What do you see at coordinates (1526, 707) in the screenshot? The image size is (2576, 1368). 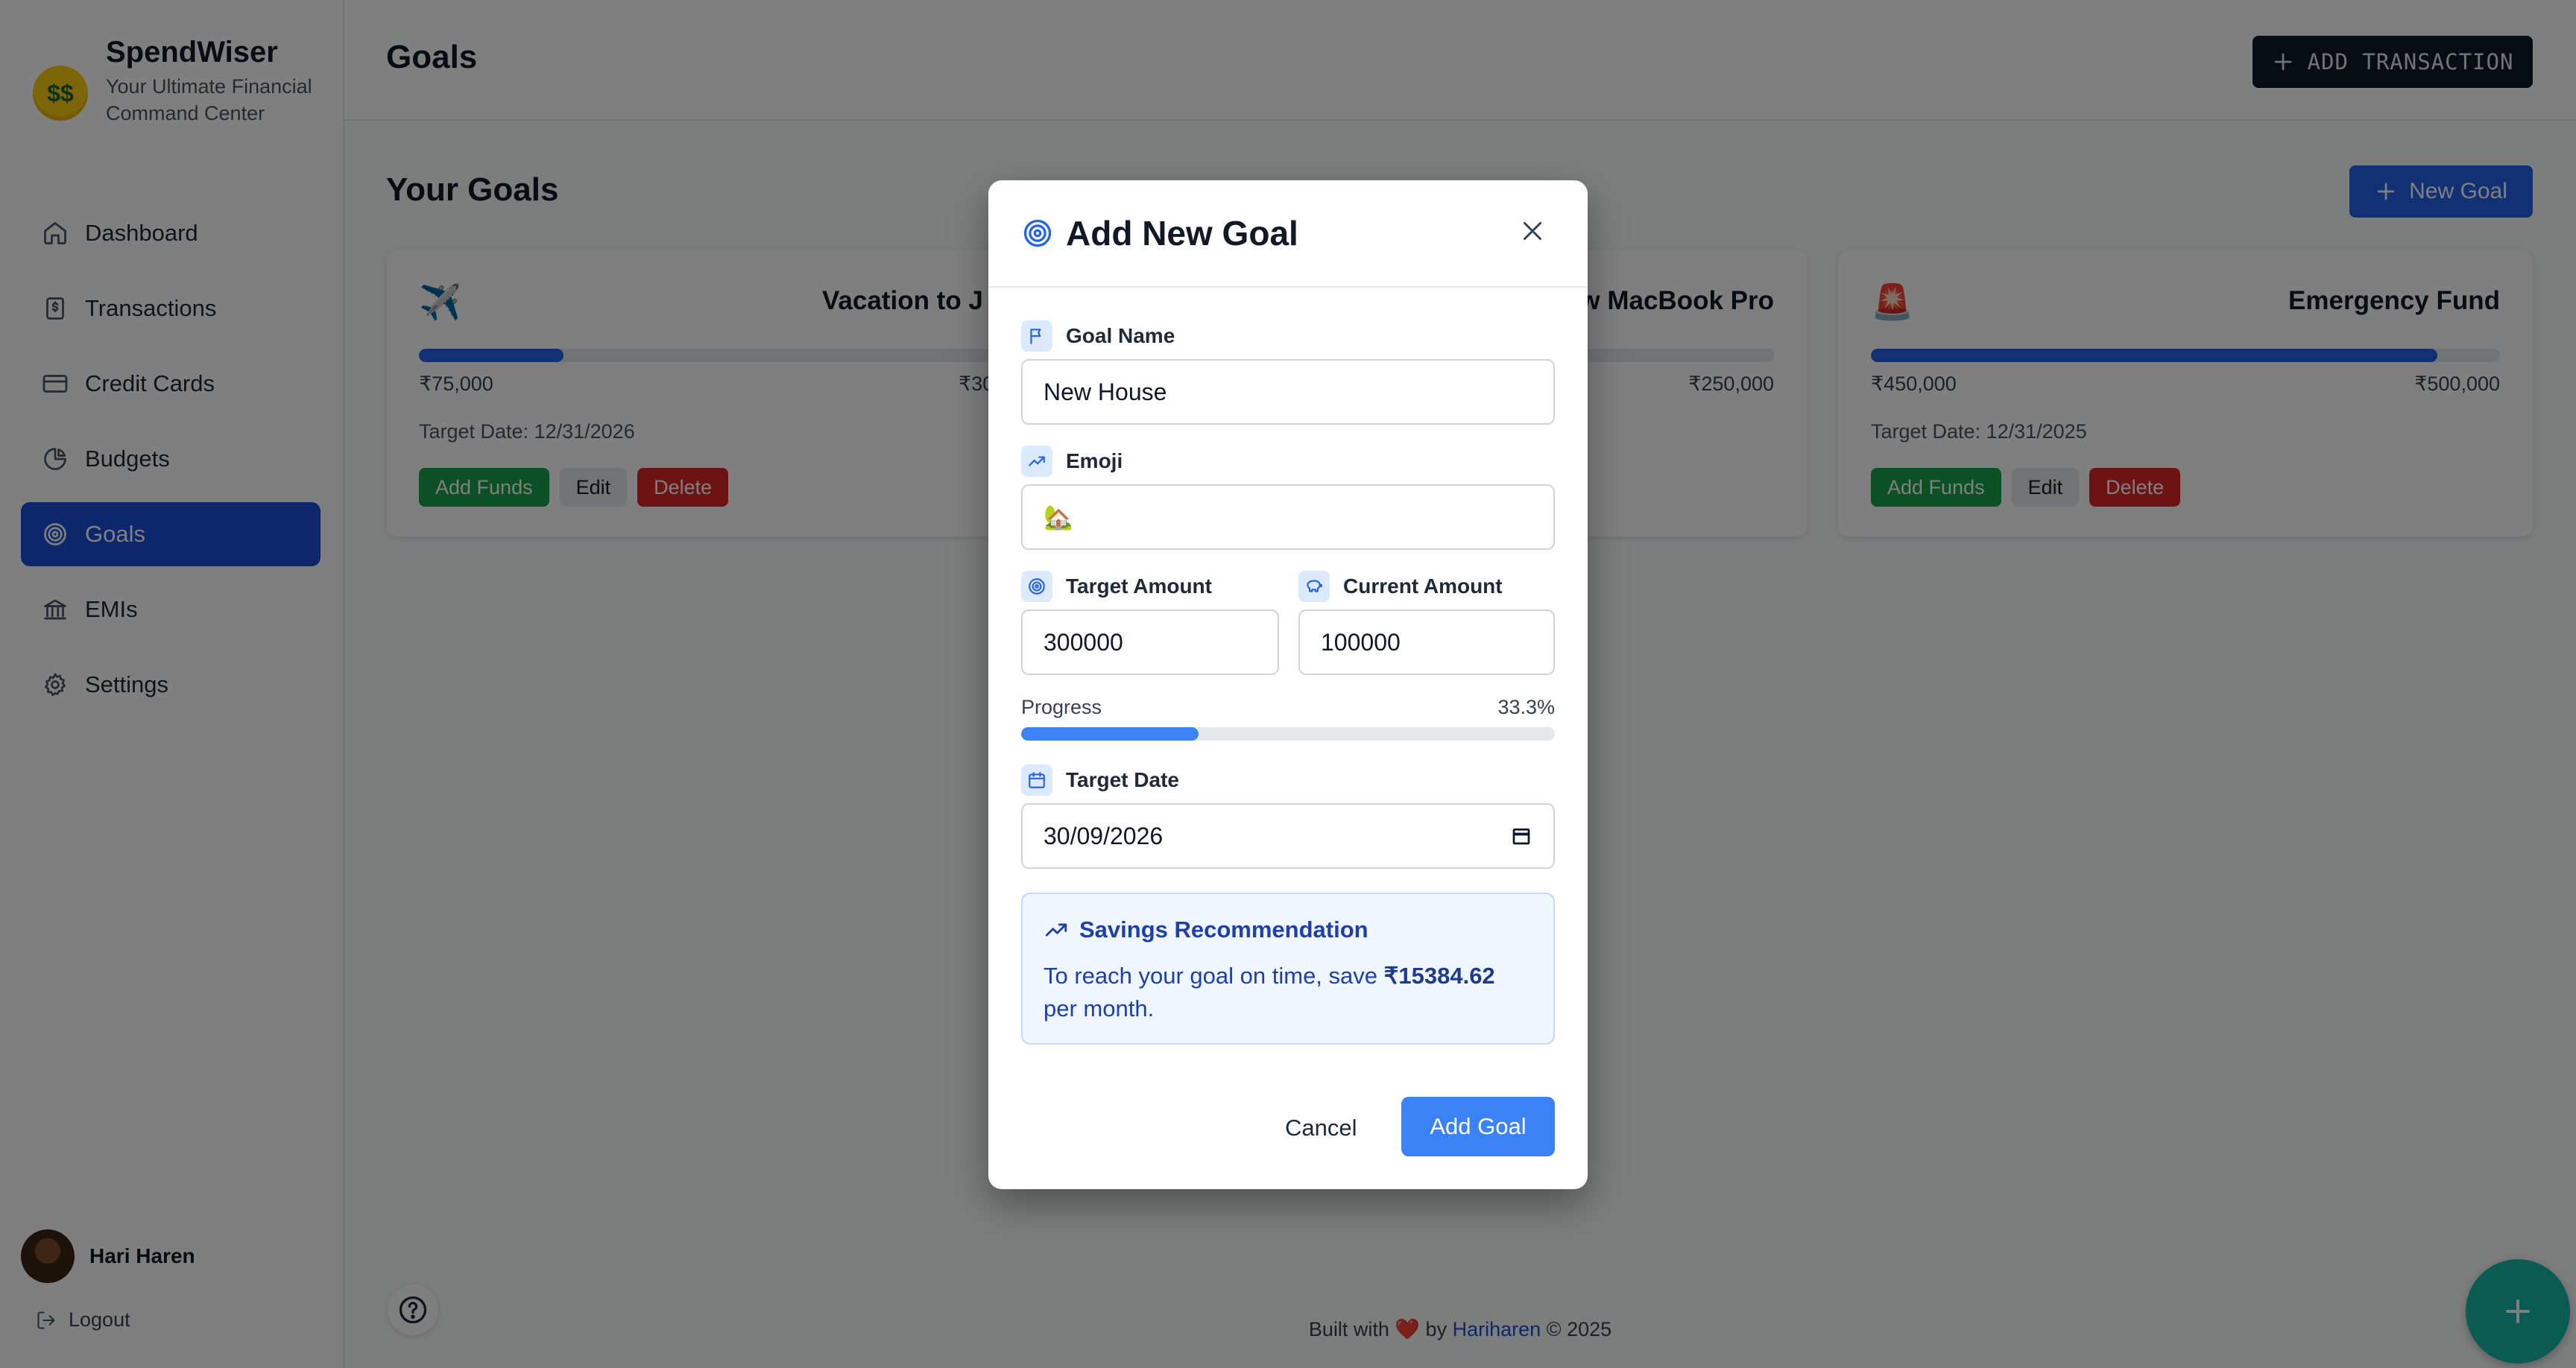 I see `progress-value: 33.3%` at bounding box center [1526, 707].